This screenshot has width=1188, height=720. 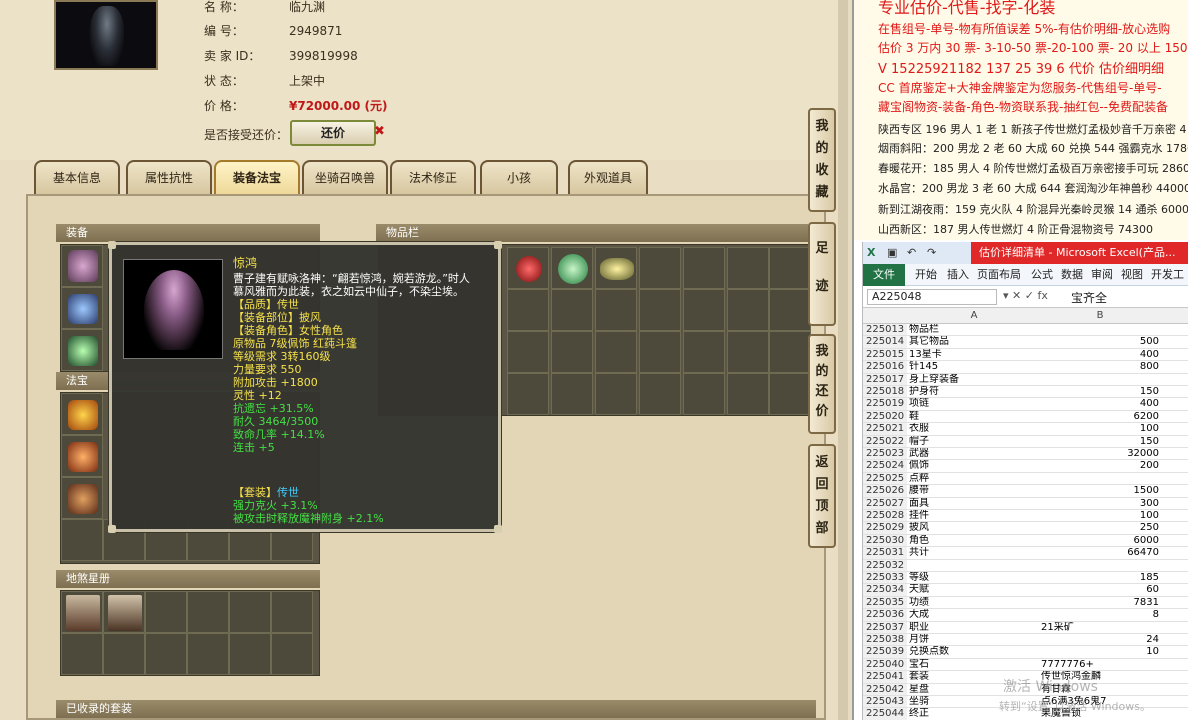 What do you see at coordinates (1100, 528) in the screenshot?
I see `cell-b: 250` at bounding box center [1100, 528].